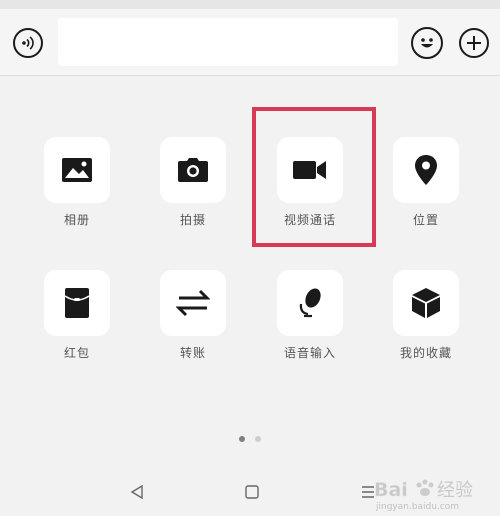  I want to click on function-voice-input-tile, so click(310, 303).